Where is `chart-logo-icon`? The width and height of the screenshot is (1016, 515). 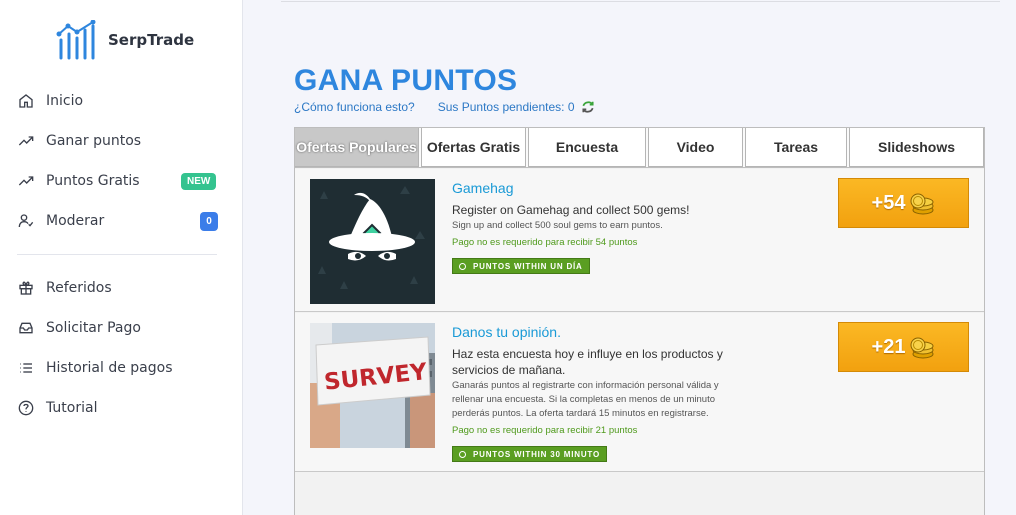 chart-logo-icon is located at coordinates (76, 40).